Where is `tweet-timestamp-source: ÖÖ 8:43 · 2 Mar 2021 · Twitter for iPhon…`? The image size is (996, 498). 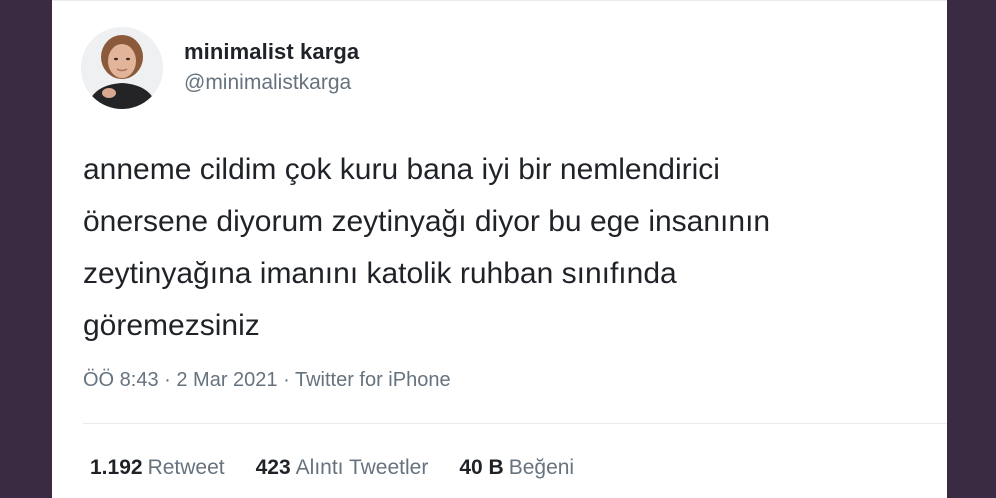 tweet-timestamp-source: ÖÖ 8:43 · 2 Mar 2021 · Twitter for iPhon… is located at coordinates (267, 380).